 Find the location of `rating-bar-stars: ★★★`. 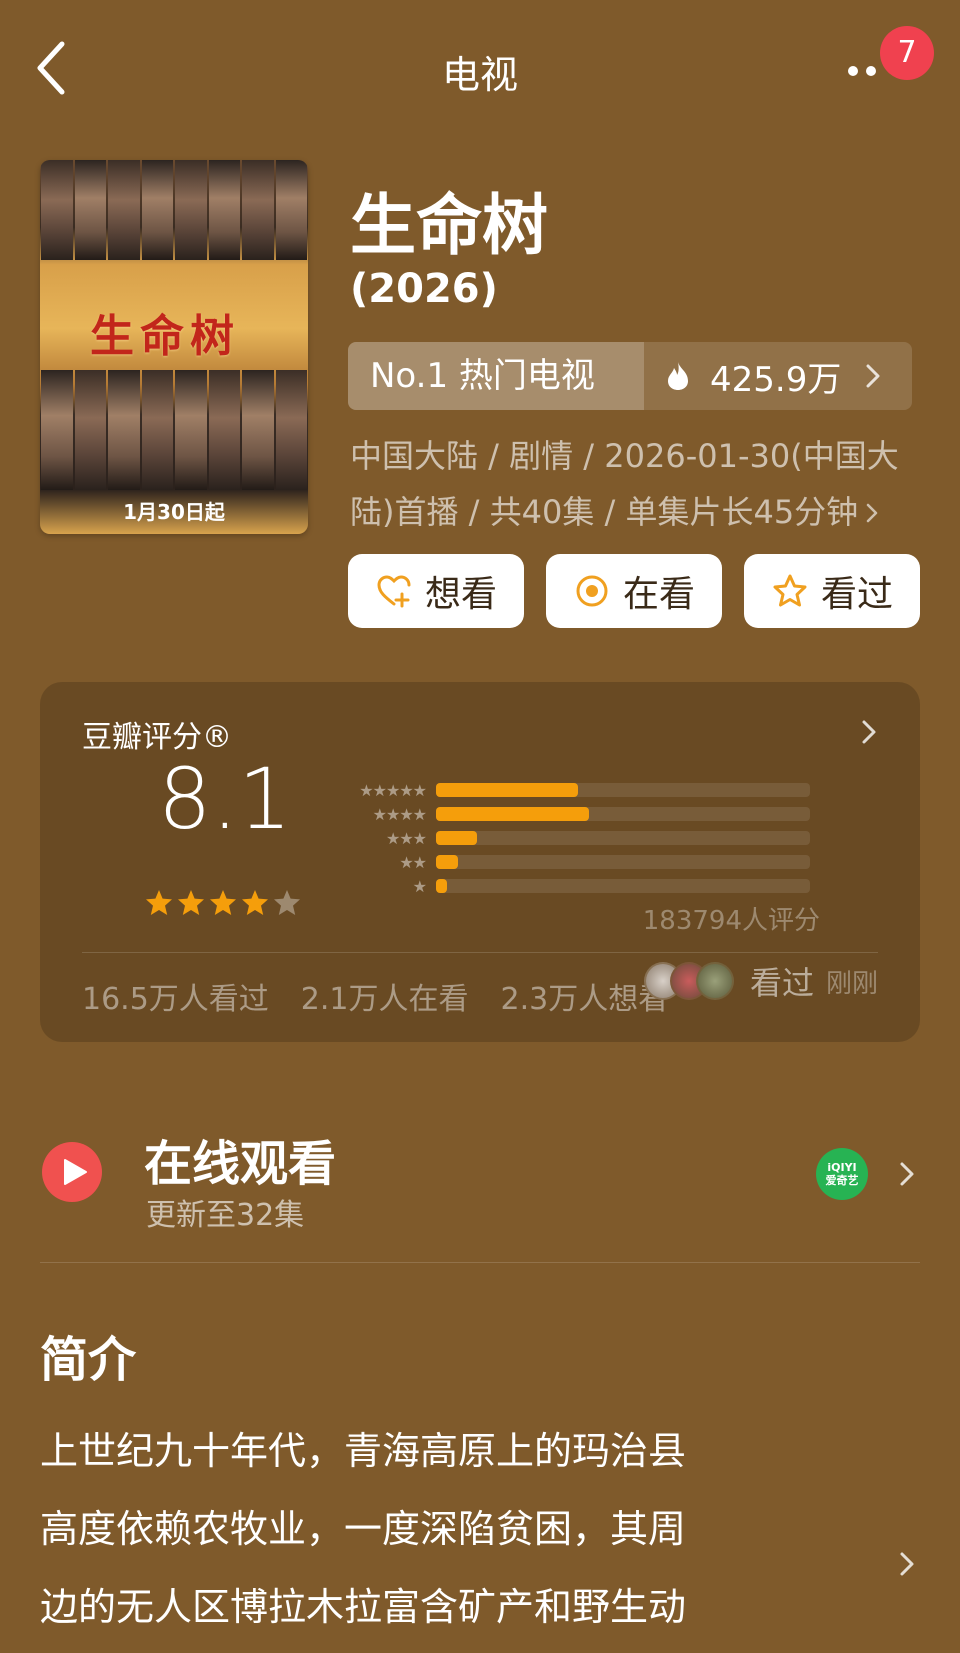

rating-bar-stars: ★★★ is located at coordinates (406, 838).